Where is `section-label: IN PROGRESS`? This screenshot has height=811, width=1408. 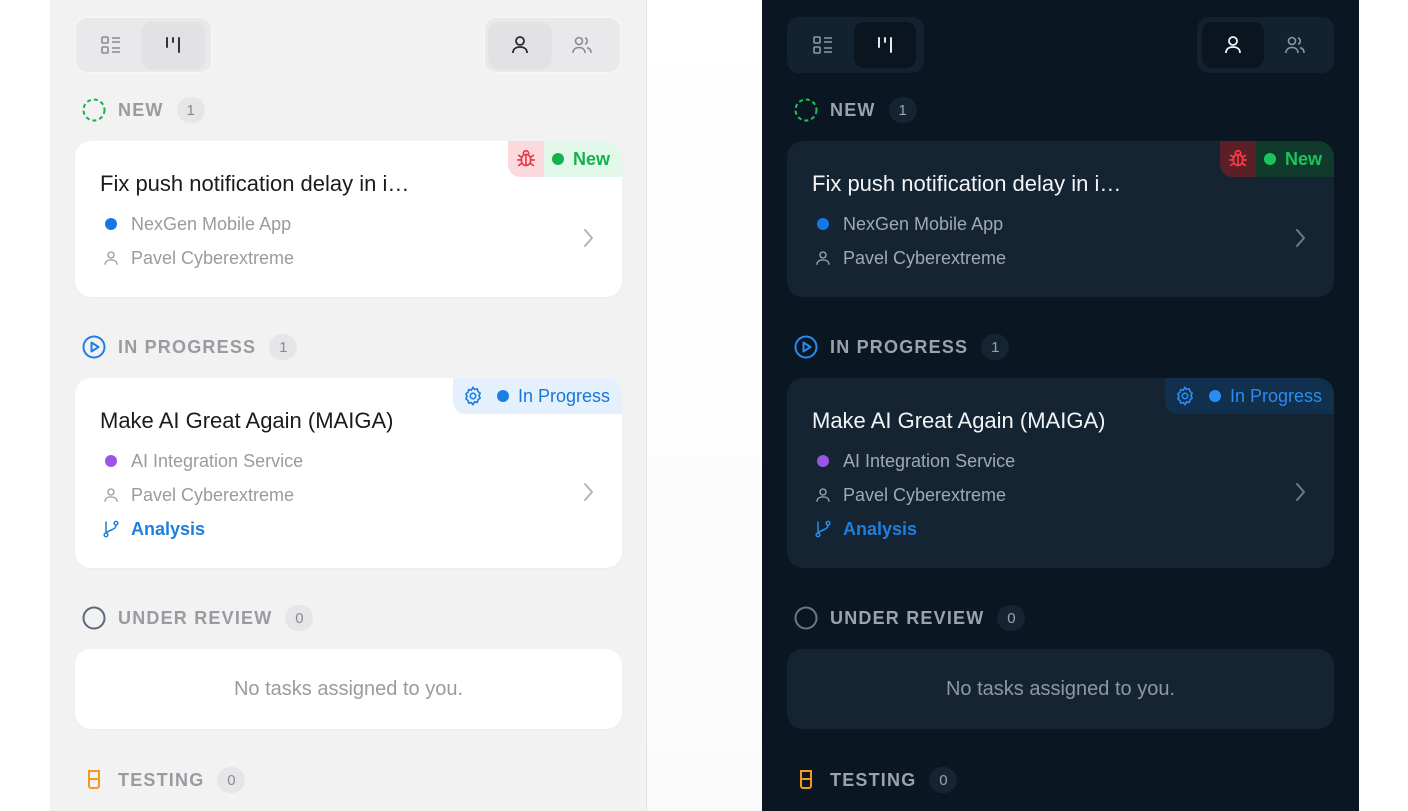
section-label: IN PROGRESS is located at coordinates (187, 346).